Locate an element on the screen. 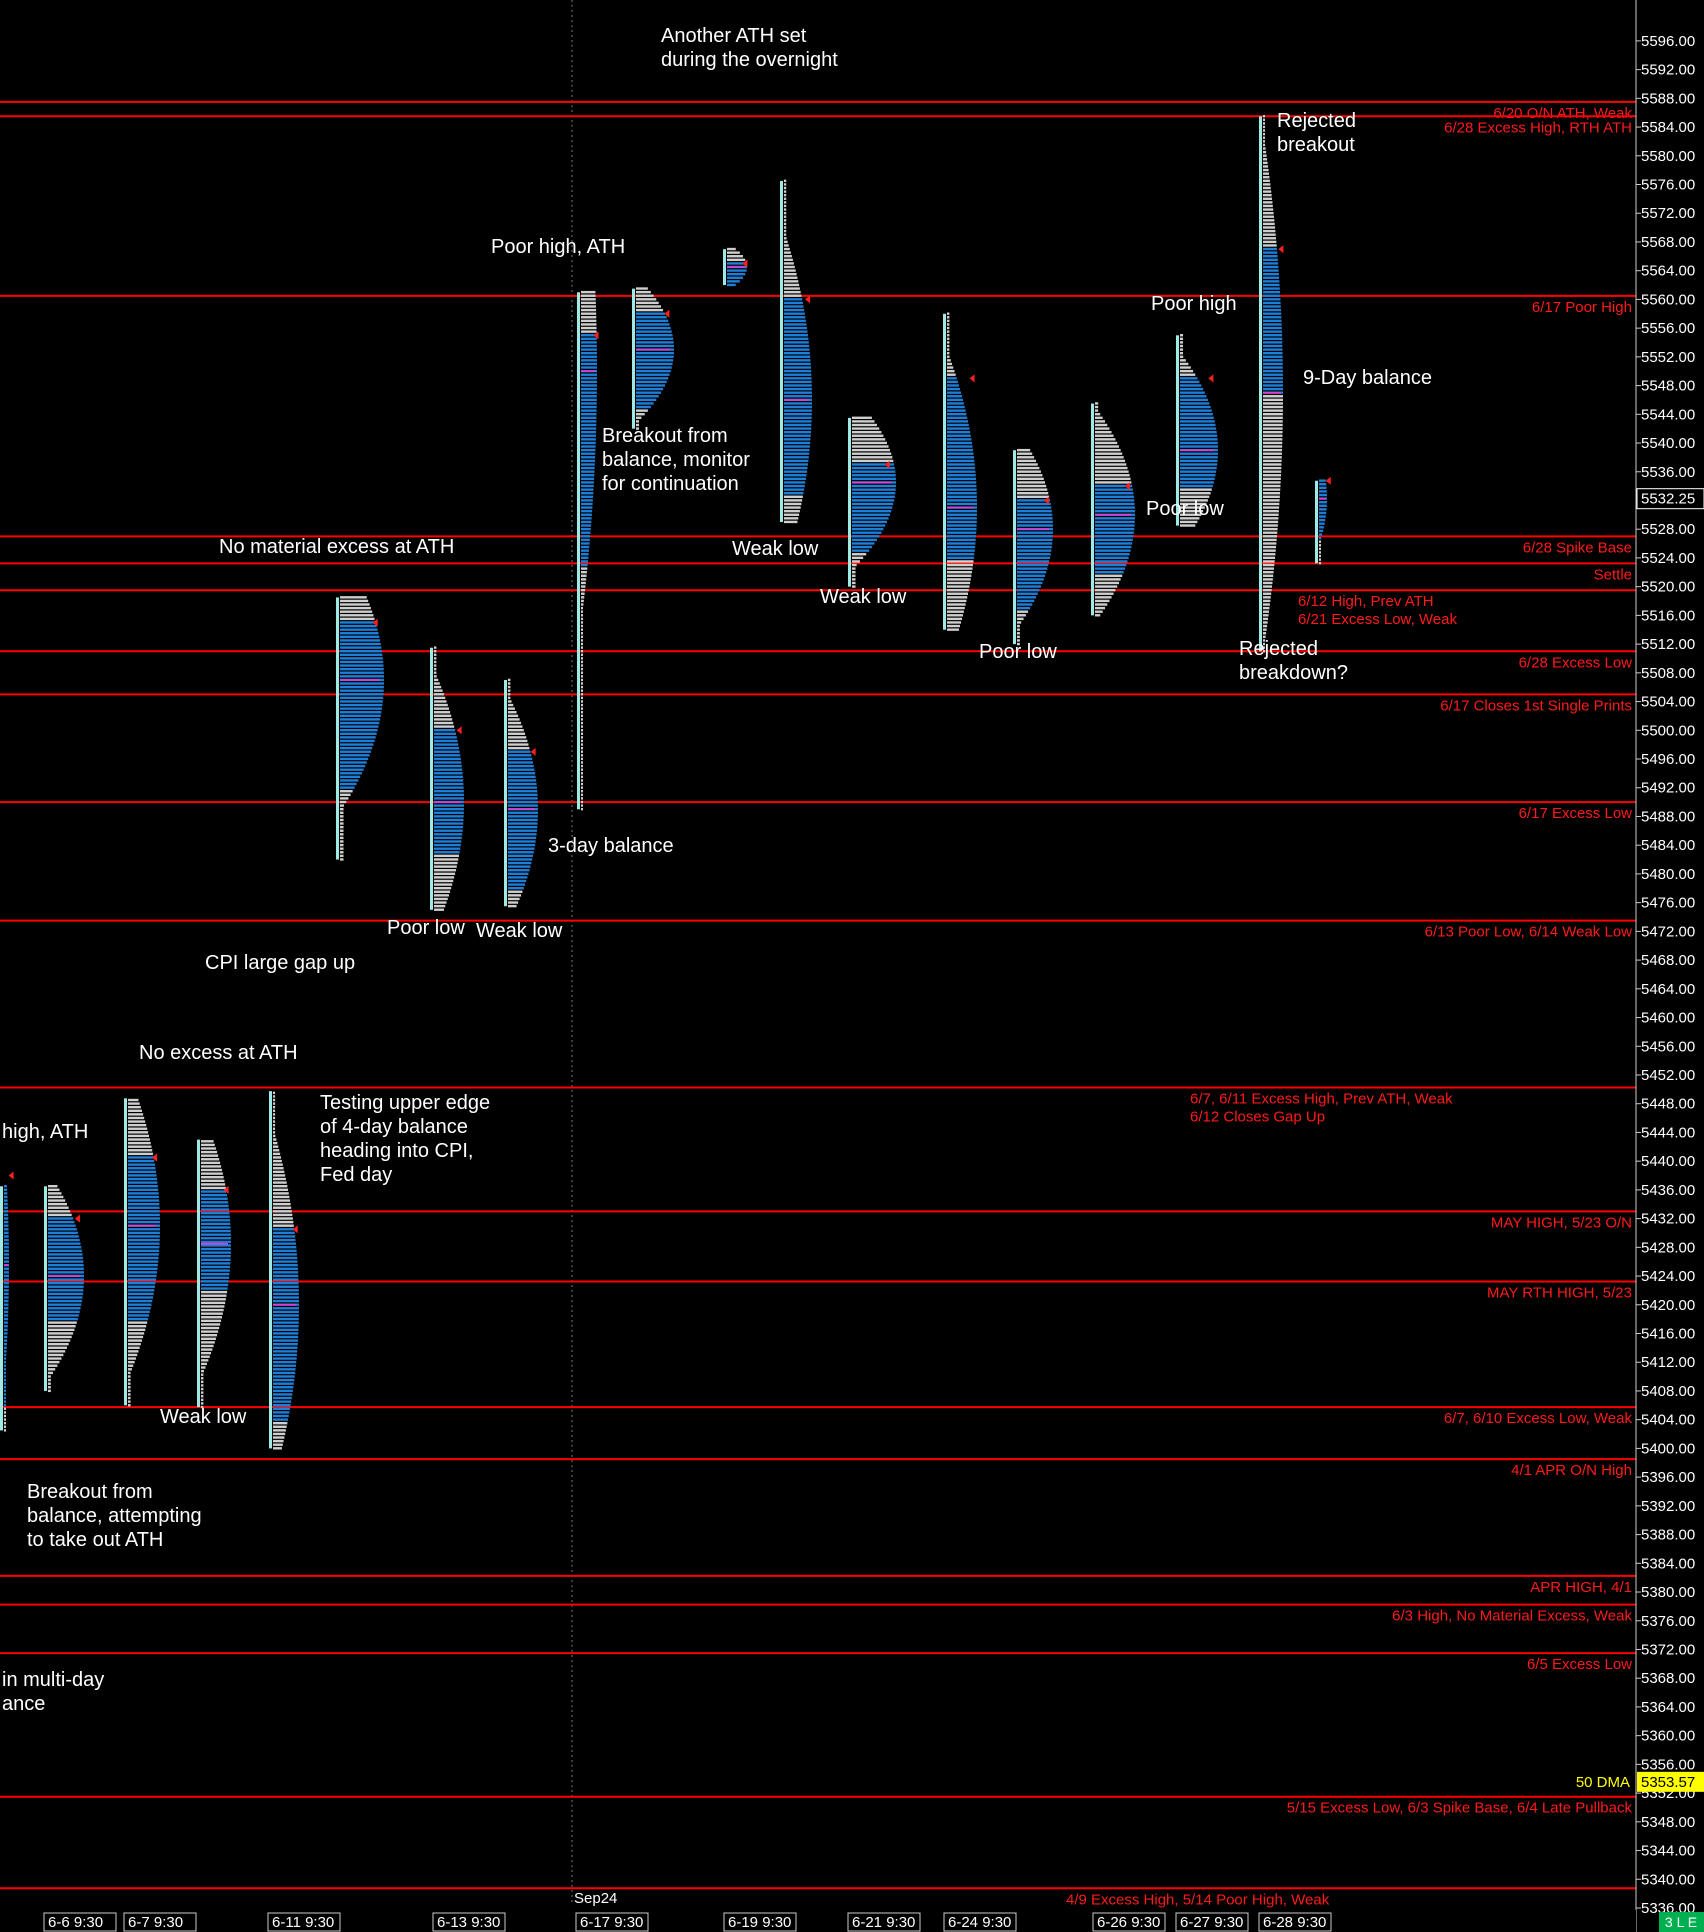  price-tick-label: 5408.00 is located at coordinates (1668, 1391).